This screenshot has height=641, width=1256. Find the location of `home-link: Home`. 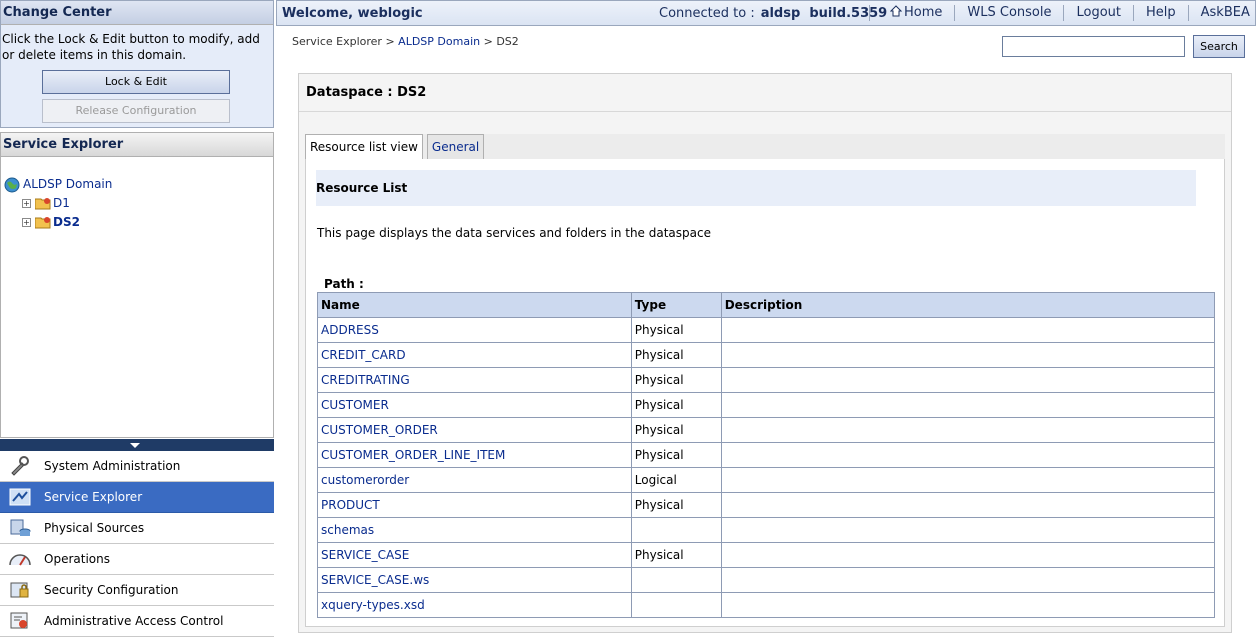

home-link: Home is located at coordinates (911, 13).